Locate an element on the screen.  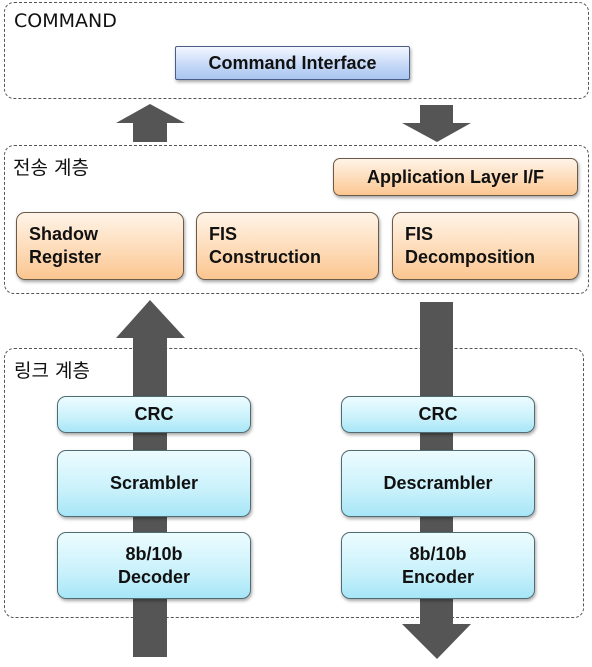
shadow-register-line2: Register is located at coordinates (65, 257).